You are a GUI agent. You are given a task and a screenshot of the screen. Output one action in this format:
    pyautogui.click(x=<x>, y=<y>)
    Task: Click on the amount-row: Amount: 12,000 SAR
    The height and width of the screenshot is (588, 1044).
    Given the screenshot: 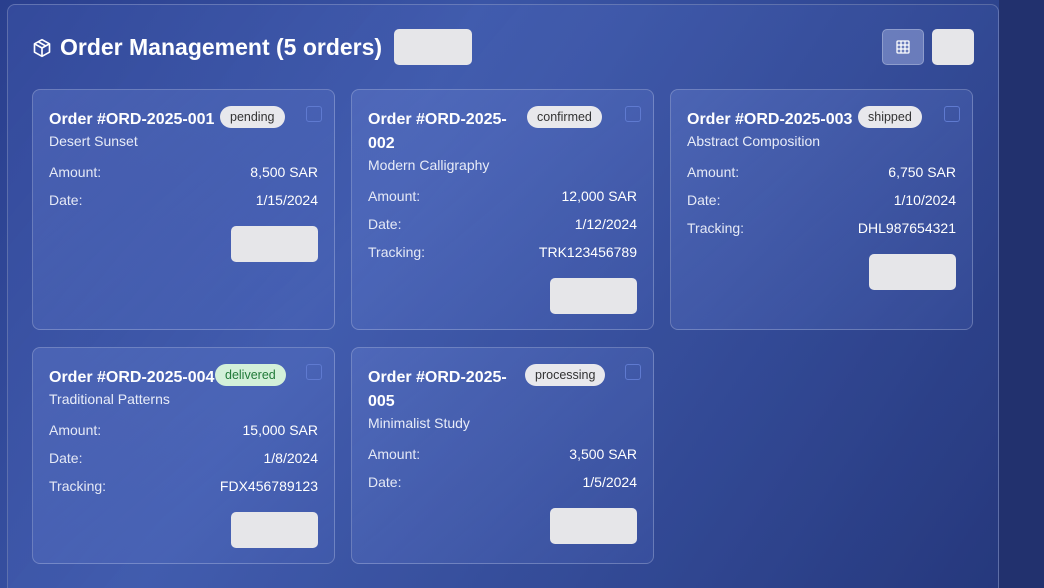 What is the action you would take?
    pyautogui.click(x=502, y=198)
    